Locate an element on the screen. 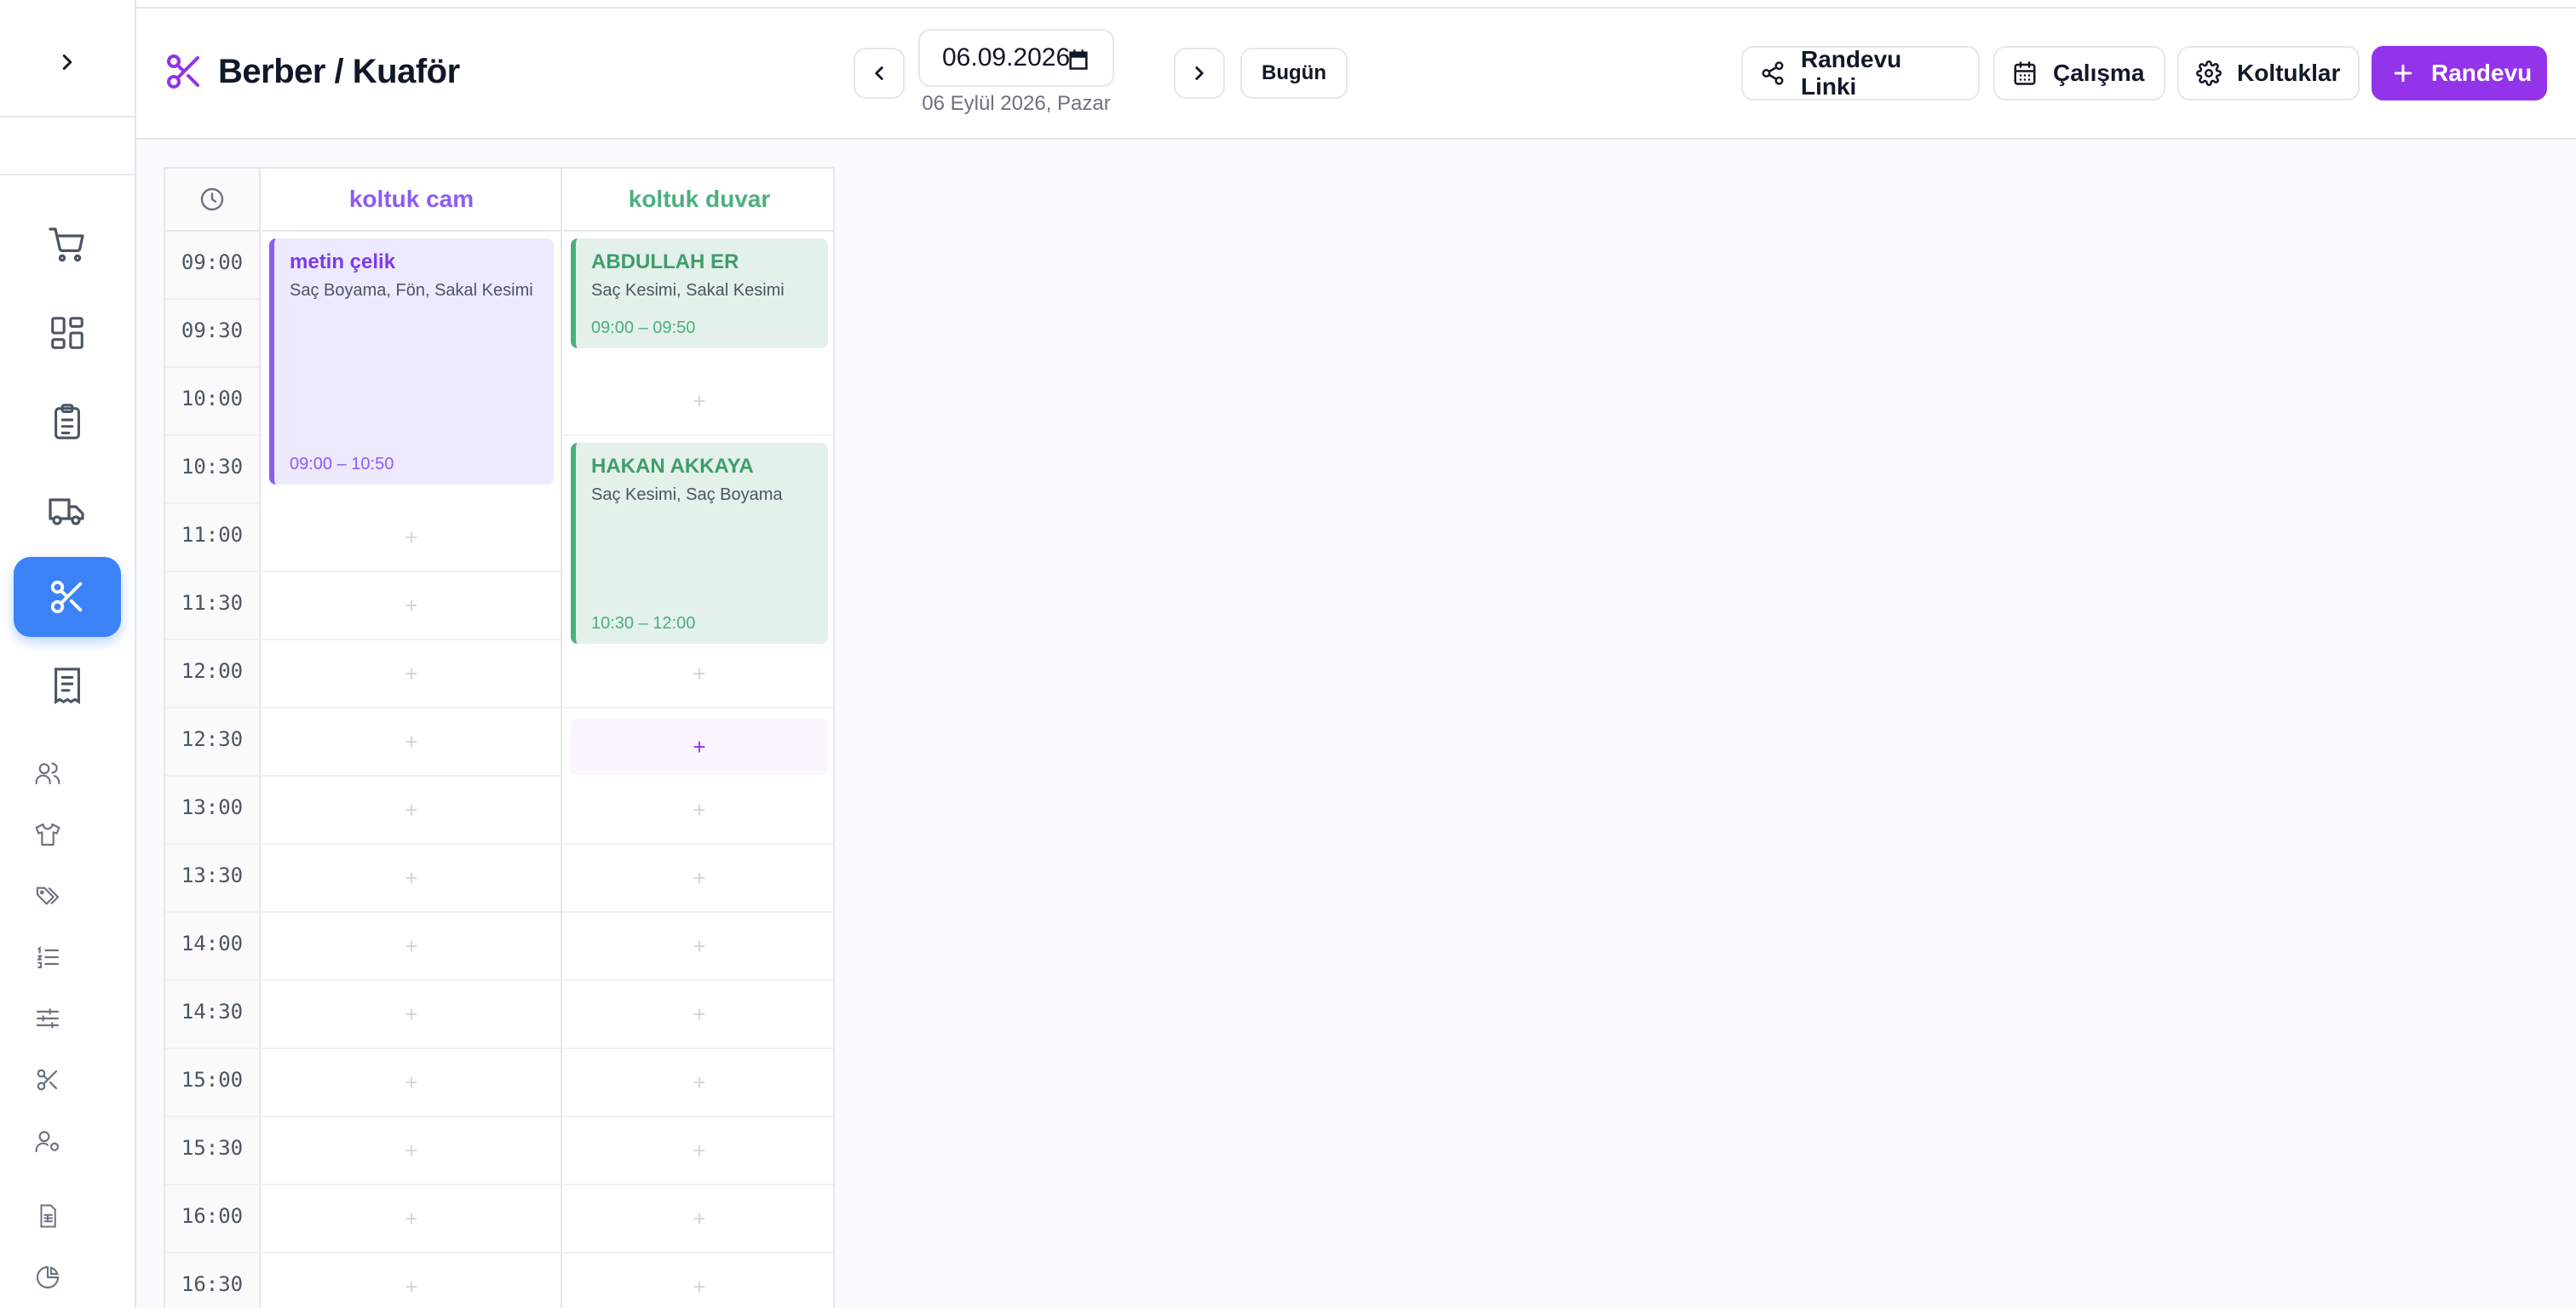 This screenshot has width=2576, height=1308. time-label: 10:30 is located at coordinates (212, 470).